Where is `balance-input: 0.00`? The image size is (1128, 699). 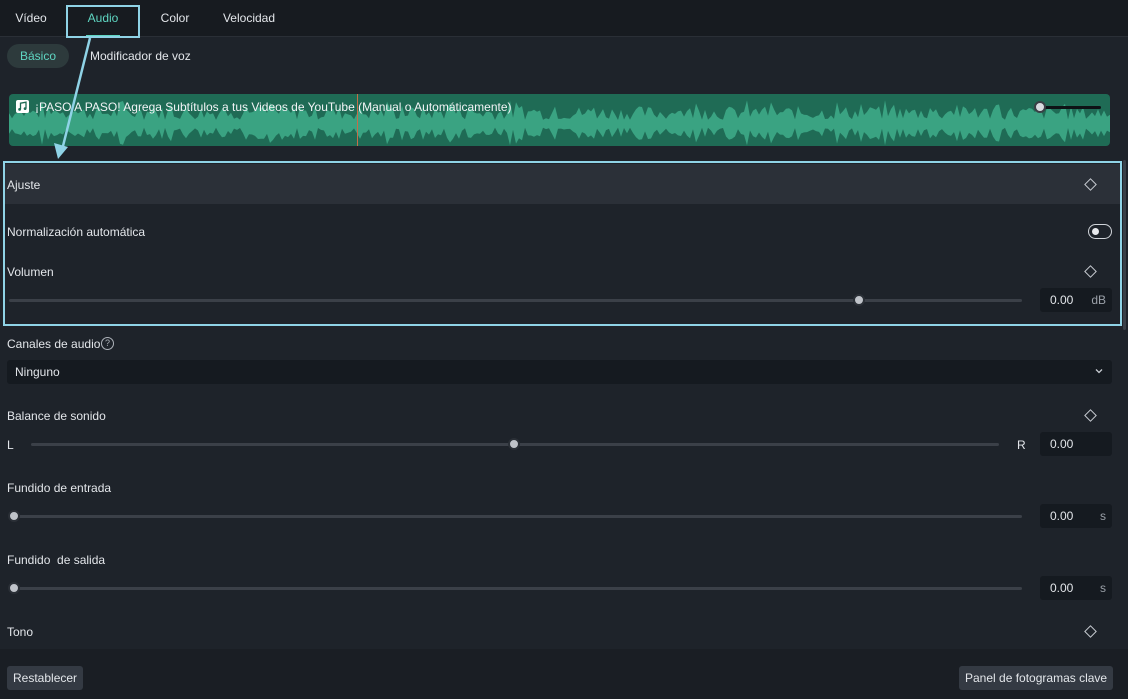
balance-input: 0.00 is located at coordinates (1076, 444).